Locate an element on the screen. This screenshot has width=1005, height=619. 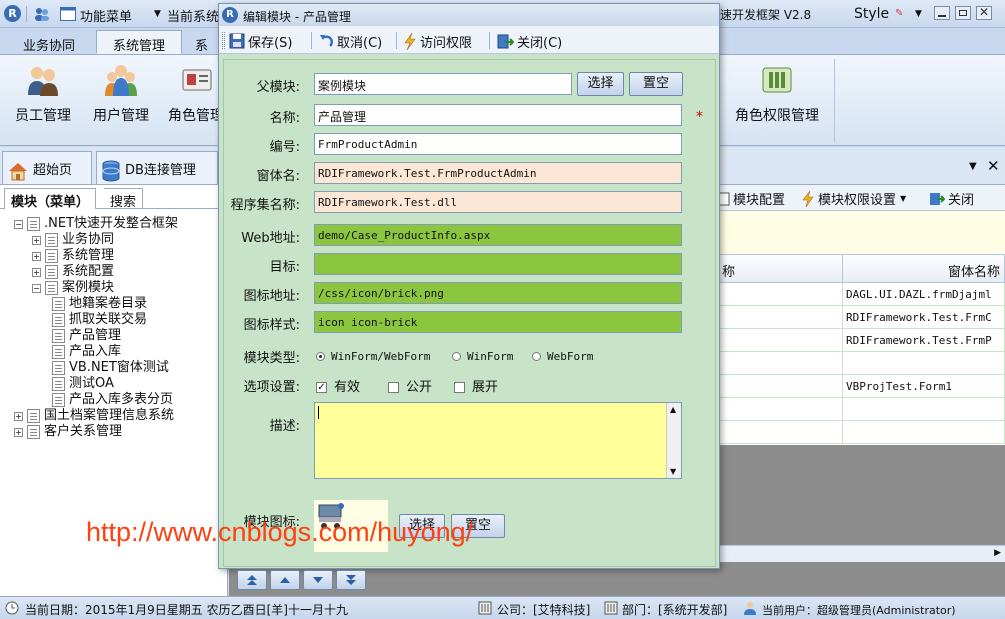
type-option-winform: WinForm is located at coordinates (482, 356).